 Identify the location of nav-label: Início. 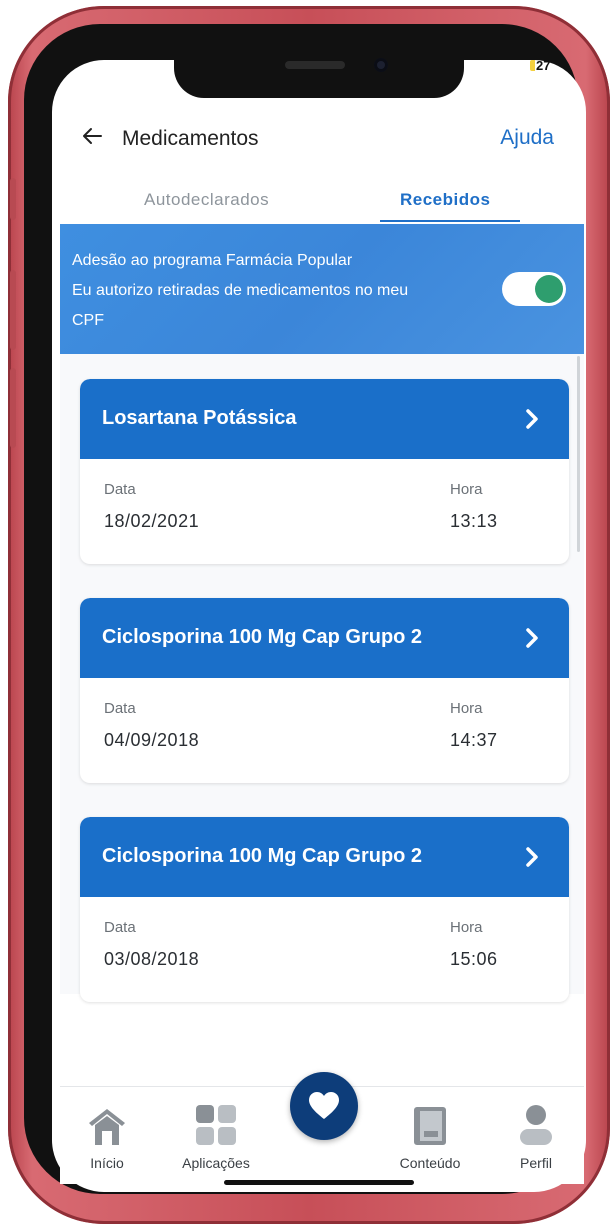
(107, 1163).